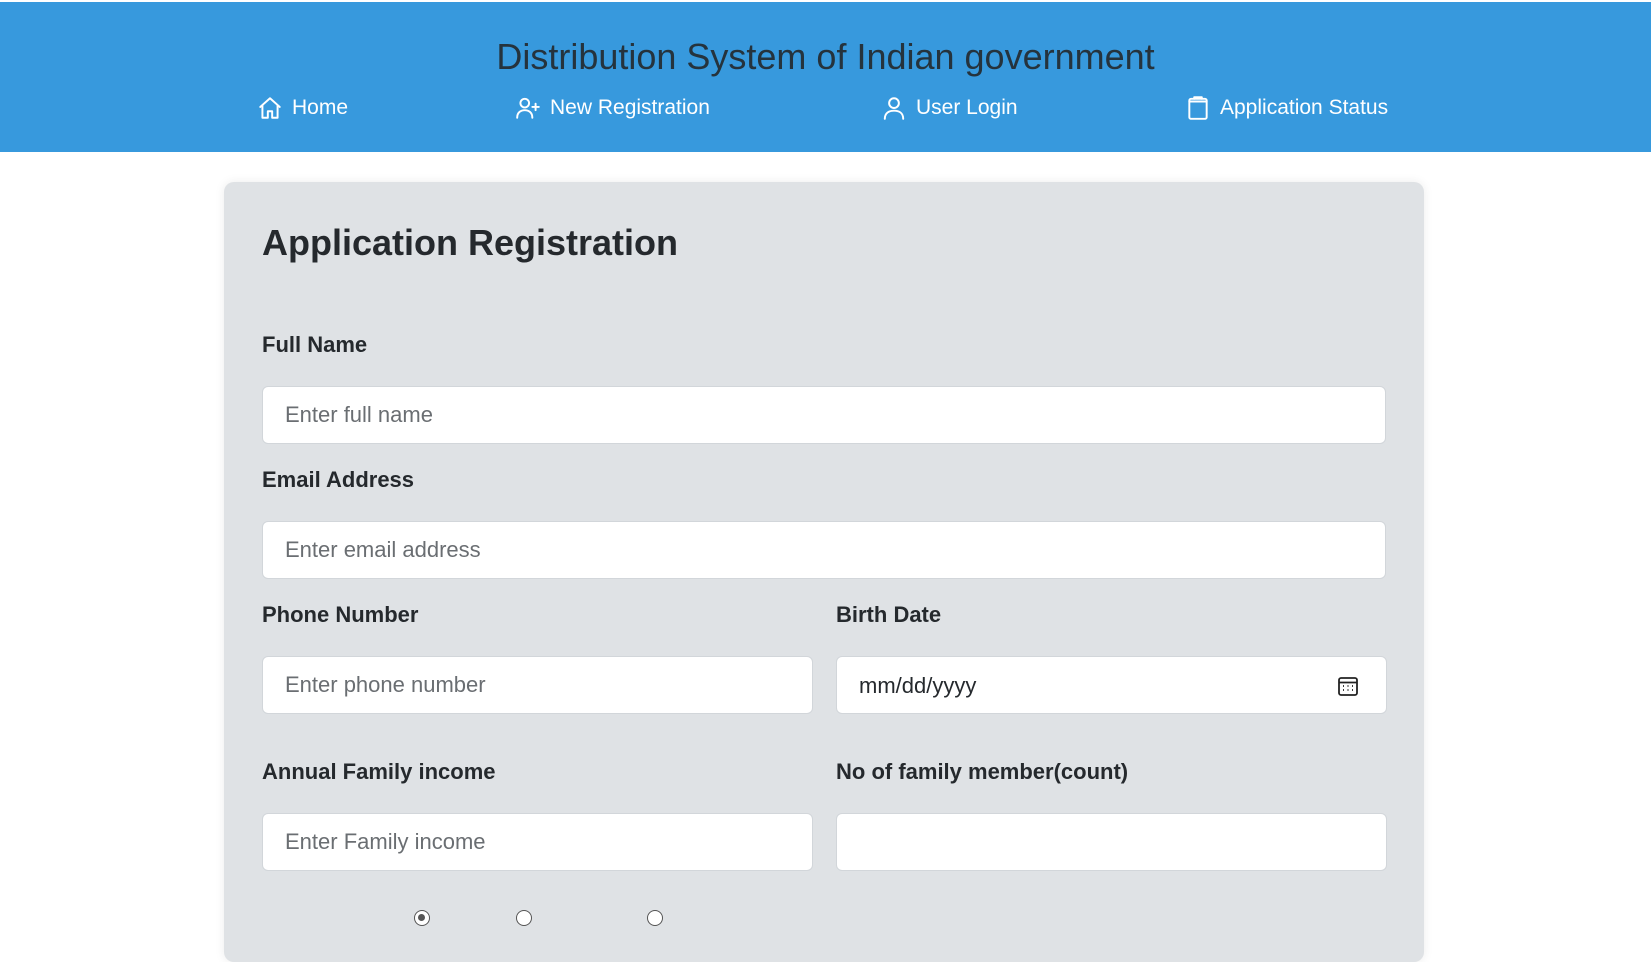 The height and width of the screenshot is (962, 1651). I want to click on nav-home: Home, so click(302, 108).